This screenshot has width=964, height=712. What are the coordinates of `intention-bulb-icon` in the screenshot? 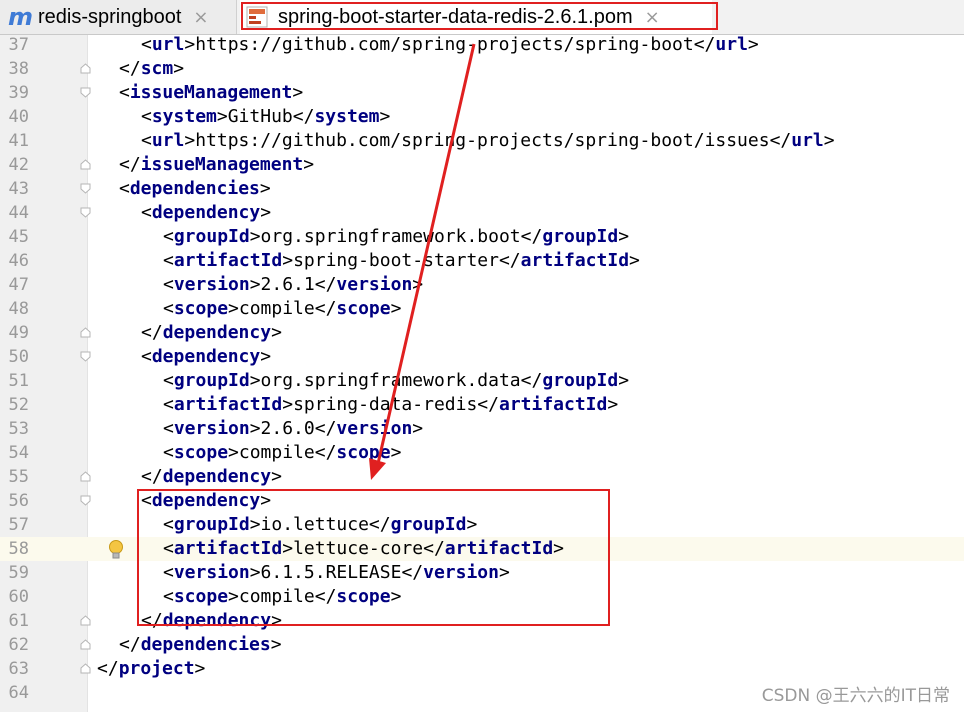 It's located at (116, 550).